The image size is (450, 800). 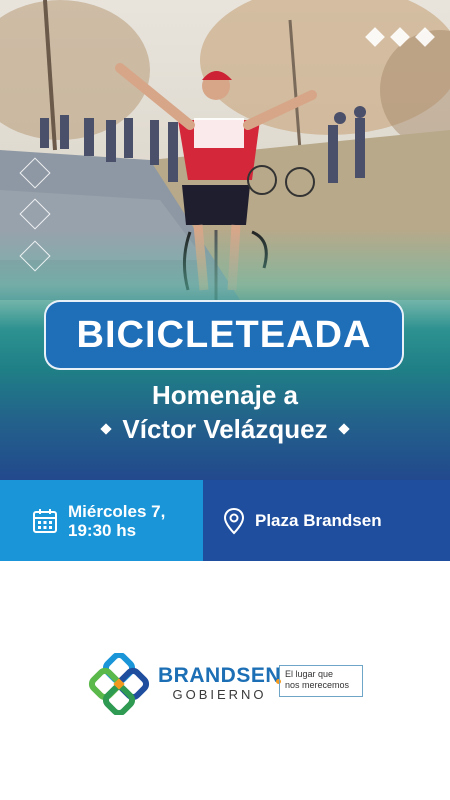 I want to click on location-panel: Plaza Brandsen, so click(x=326, y=520).